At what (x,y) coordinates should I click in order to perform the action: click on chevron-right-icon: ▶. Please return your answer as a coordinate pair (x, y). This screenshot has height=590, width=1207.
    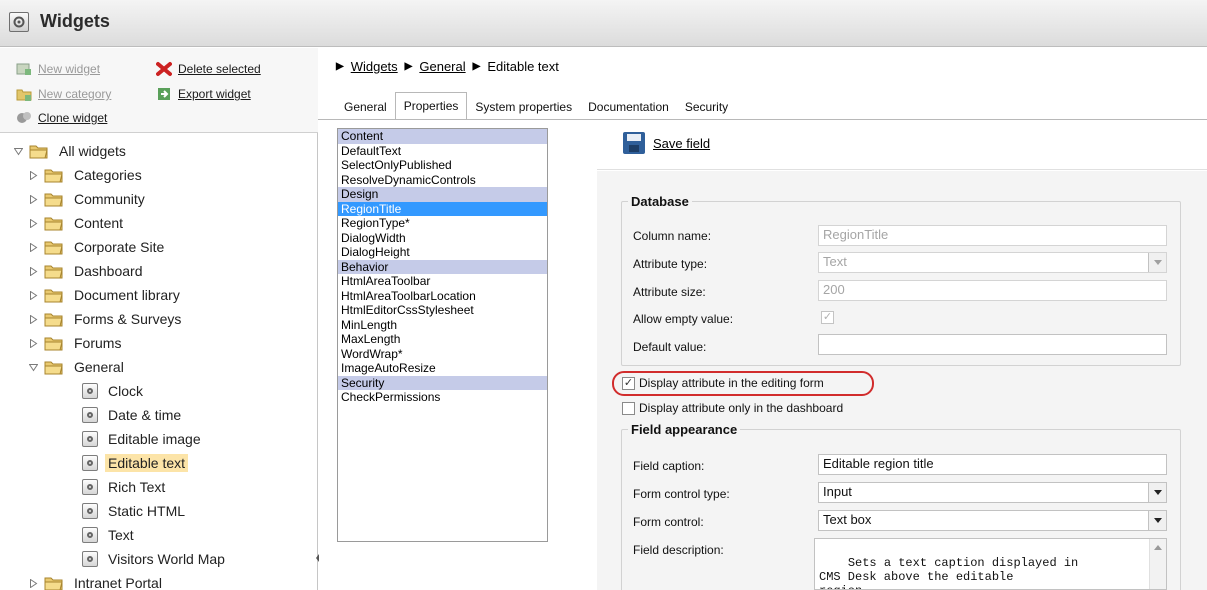
    Looking at the image, I should click on (408, 66).